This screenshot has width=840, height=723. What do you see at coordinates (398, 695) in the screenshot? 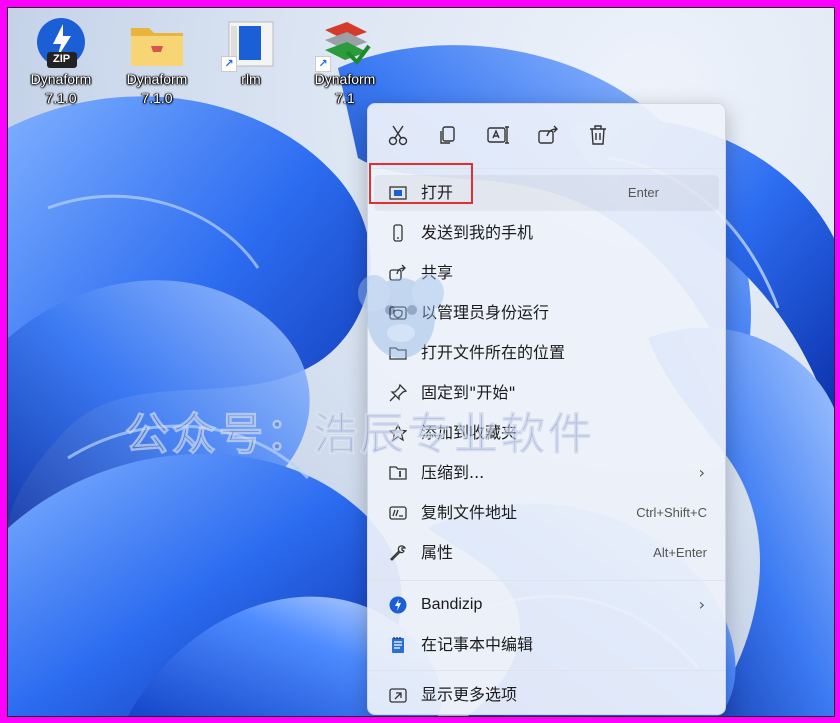
I see `more-options-icon` at bounding box center [398, 695].